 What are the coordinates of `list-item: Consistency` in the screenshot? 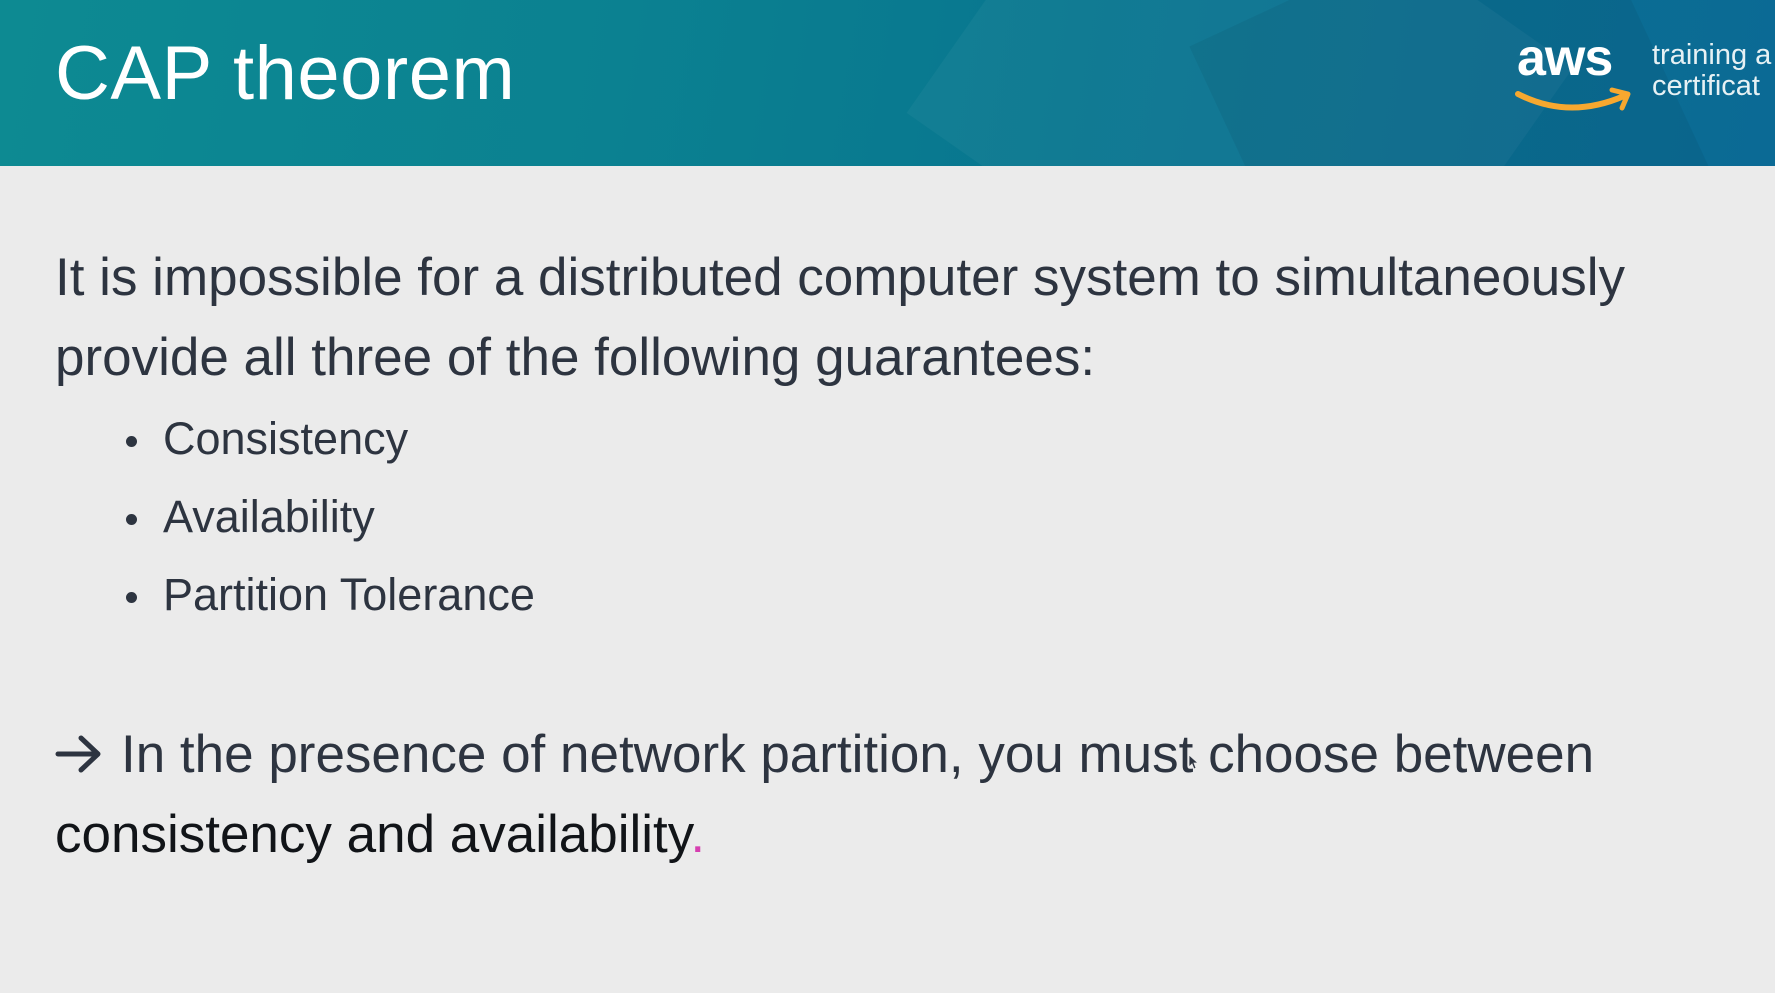 It's located at (330, 439).